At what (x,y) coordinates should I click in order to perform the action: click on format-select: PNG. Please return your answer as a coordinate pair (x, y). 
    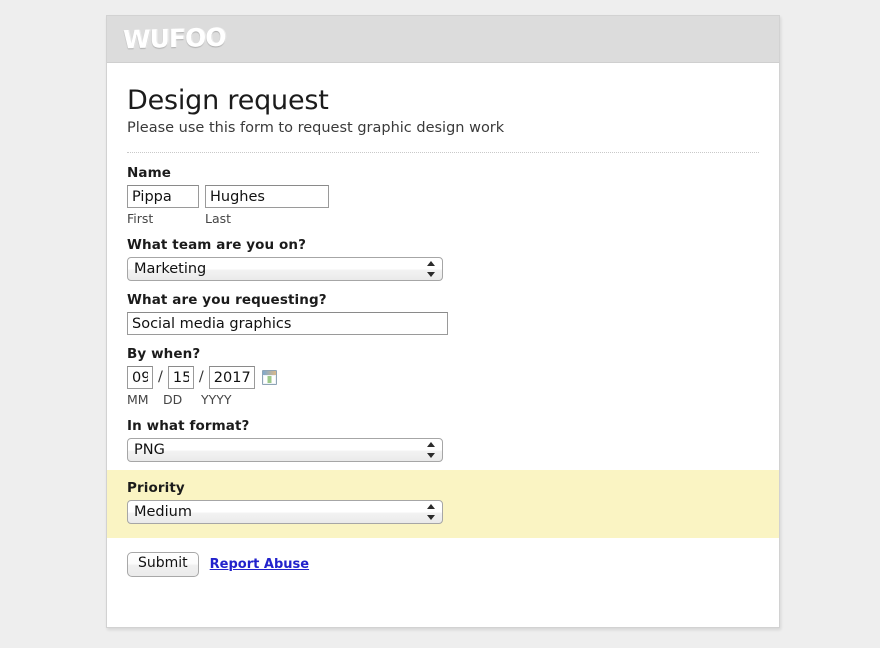
    Looking at the image, I should click on (285, 450).